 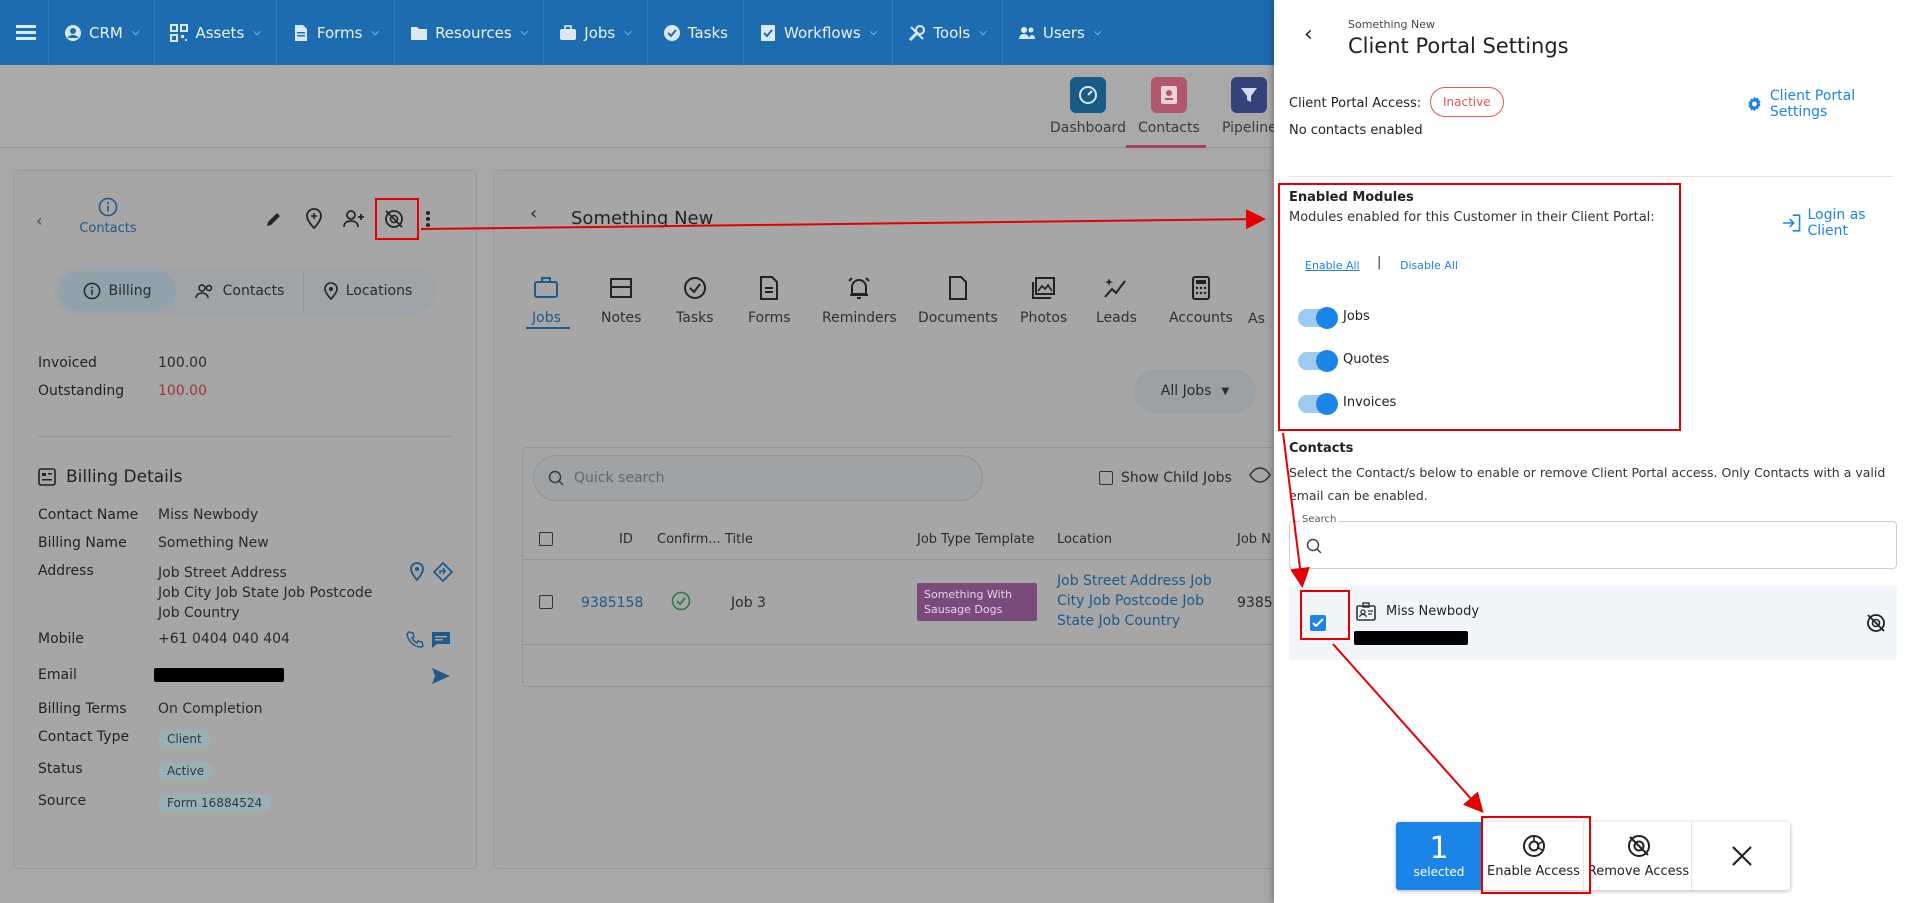 I want to click on document-icon, so click(x=769, y=288).